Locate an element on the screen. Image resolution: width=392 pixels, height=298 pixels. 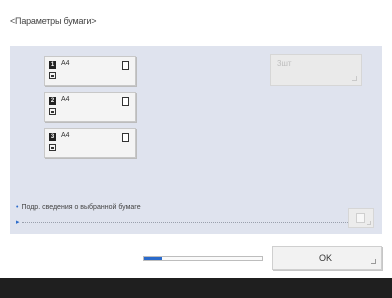
ok-button: OK is located at coordinates (327, 258).